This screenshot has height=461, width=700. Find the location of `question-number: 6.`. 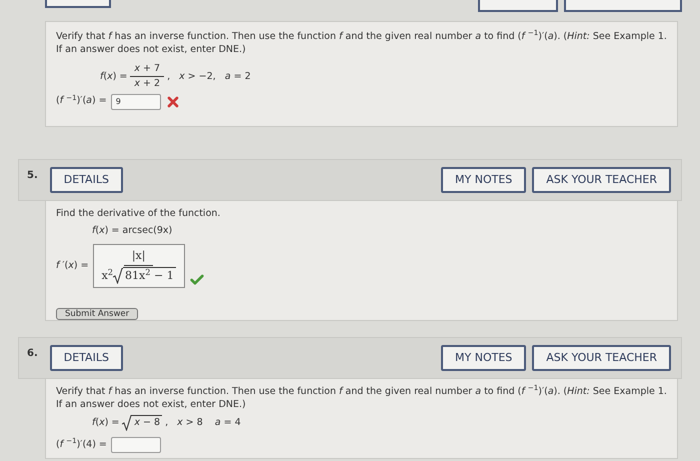

question-number: 6. is located at coordinates (32, 354).